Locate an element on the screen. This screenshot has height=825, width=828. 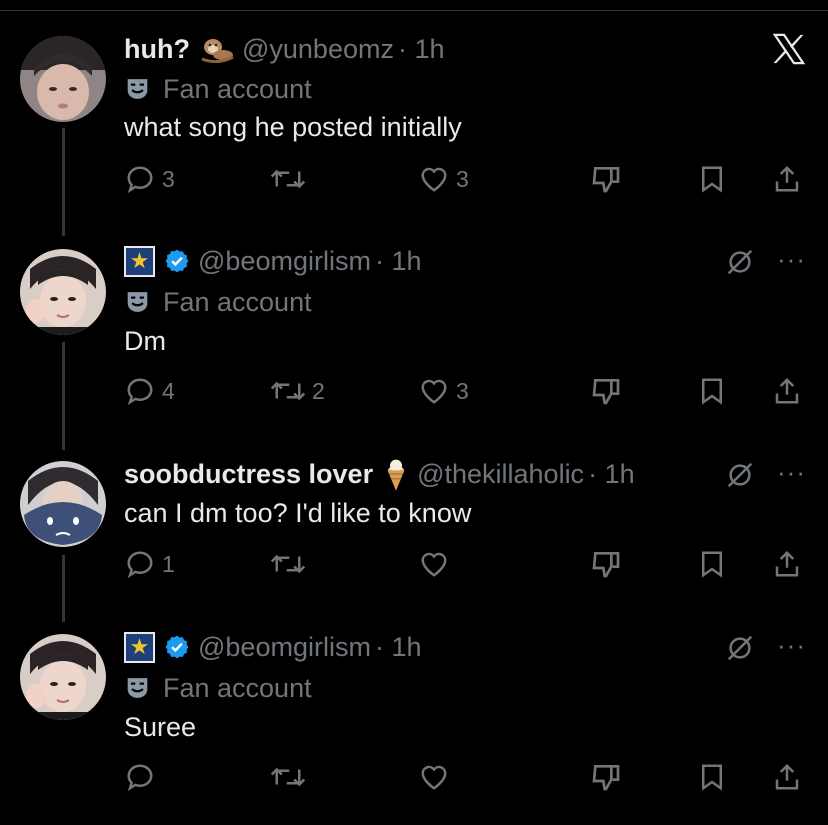
tweet-text: Suree is located at coordinates (160, 726).